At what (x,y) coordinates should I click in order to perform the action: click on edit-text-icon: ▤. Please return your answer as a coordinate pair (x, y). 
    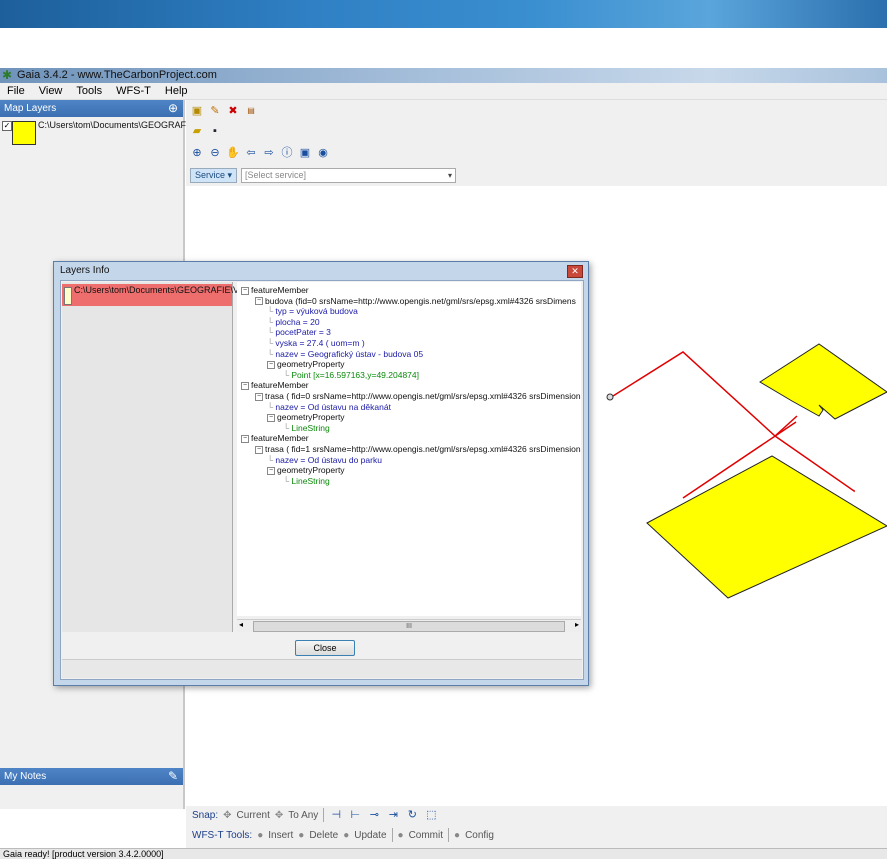
    Looking at the image, I should click on (251, 111).